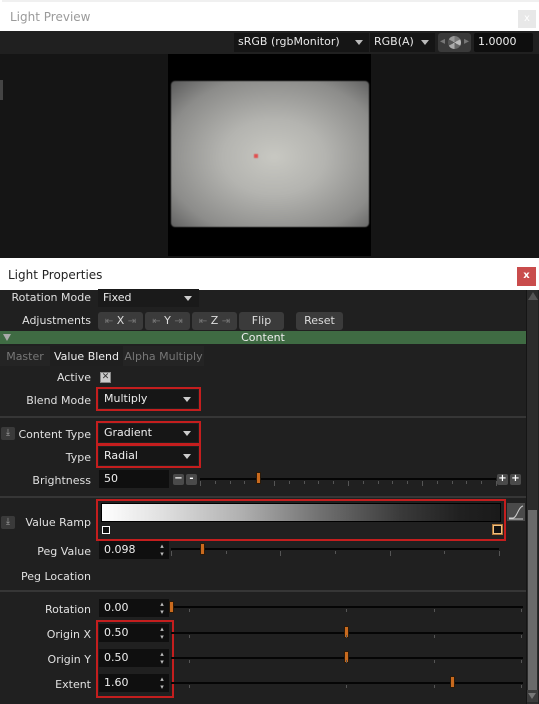 This screenshot has height=704, width=539. Describe the element at coordinates (203, 549) in the screenshot. I see `peg-value-slider-handle` at that location.